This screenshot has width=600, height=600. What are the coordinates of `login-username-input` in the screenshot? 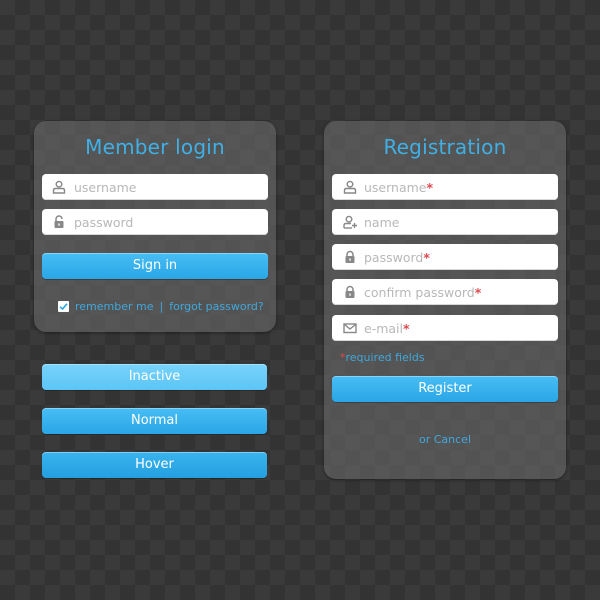 It's located at (171, 187).